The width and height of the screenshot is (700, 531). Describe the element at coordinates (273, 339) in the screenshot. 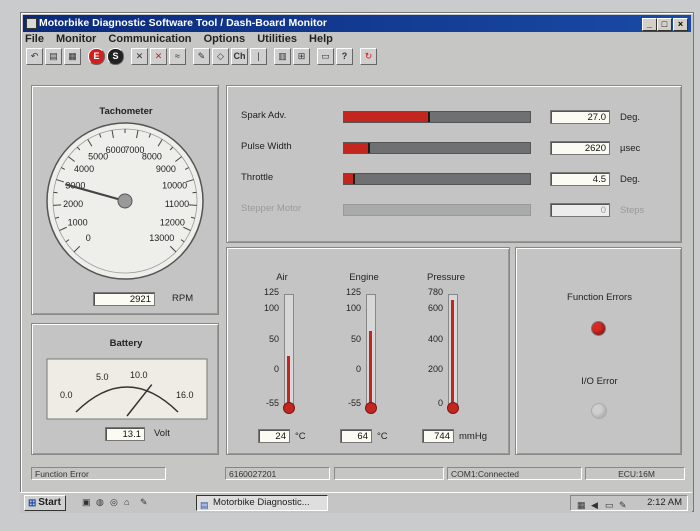

I see `therm-tick: 50` at that location.